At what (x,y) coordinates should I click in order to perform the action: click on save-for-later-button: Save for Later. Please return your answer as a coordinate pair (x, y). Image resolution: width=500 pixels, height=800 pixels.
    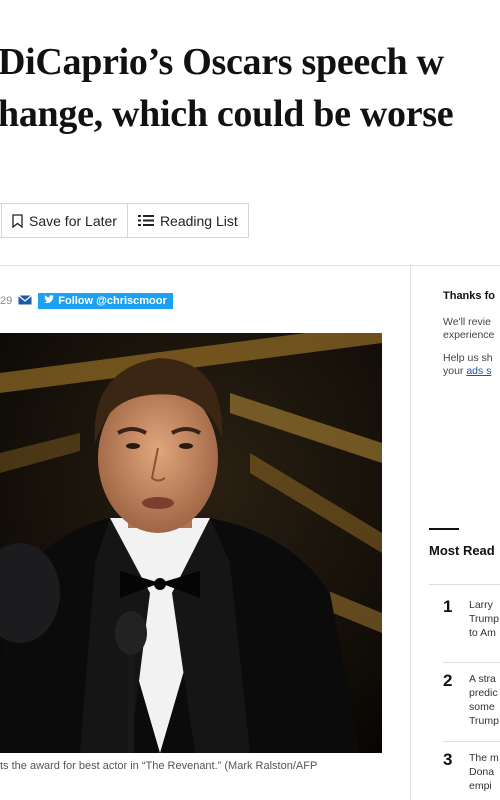
    Looking at the image, I should click on (64, 220).